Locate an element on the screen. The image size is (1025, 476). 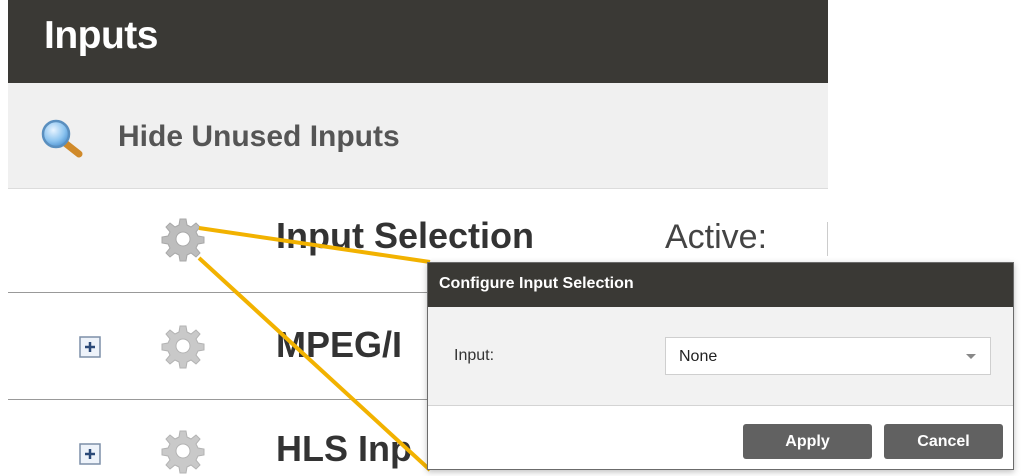
dialog-body: Input: None is located at coordinates (720, 356).